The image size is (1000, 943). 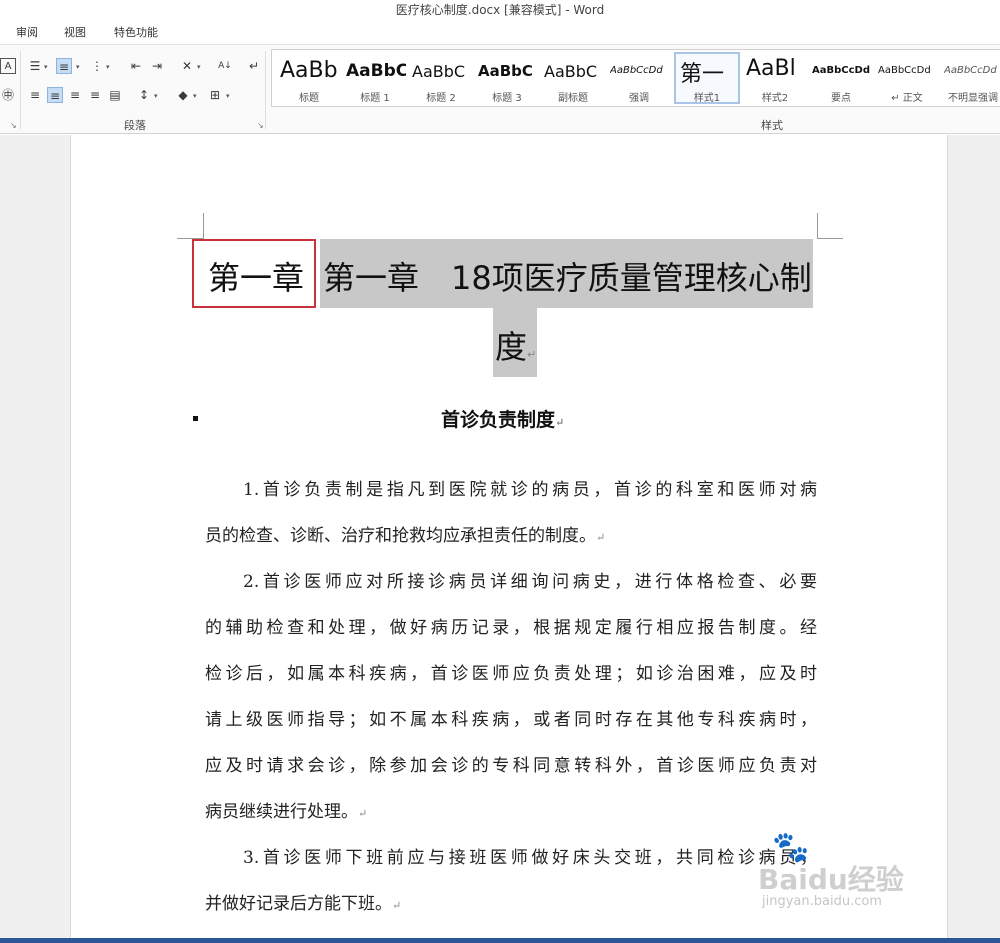 What do you see at coordinates (97, 66) in the screenshot?
I see `multilevel-list-icon: ⋮` at bounding box center [97, 66].